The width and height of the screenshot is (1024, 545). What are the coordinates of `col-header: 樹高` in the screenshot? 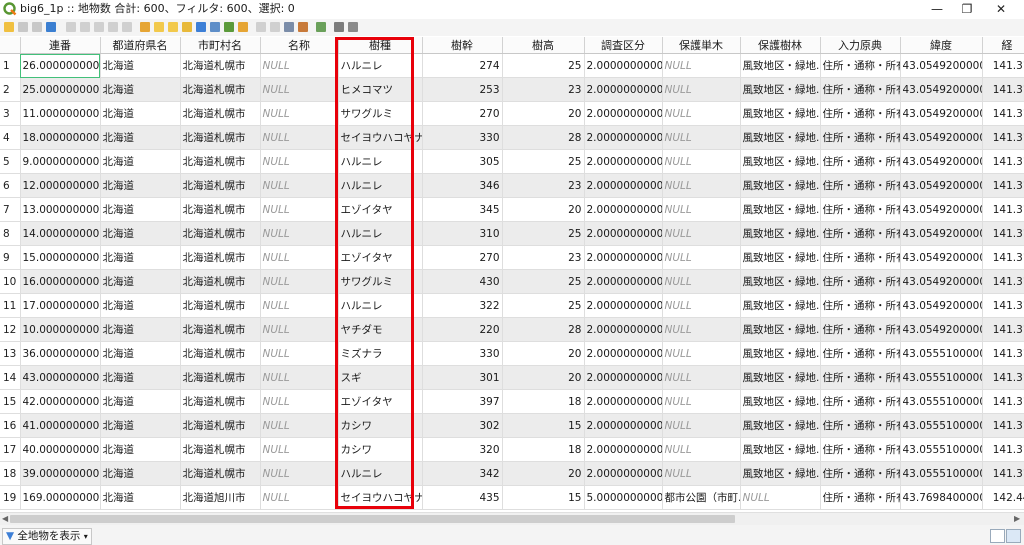 It's located at (543, 45).